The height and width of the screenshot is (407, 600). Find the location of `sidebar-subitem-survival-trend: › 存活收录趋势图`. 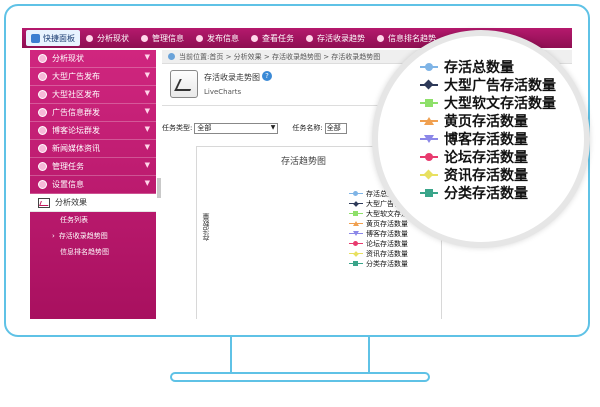

sidebar-subitem-survival-trend: › 存活收录趋势图 is located at coordinates (93, 236).